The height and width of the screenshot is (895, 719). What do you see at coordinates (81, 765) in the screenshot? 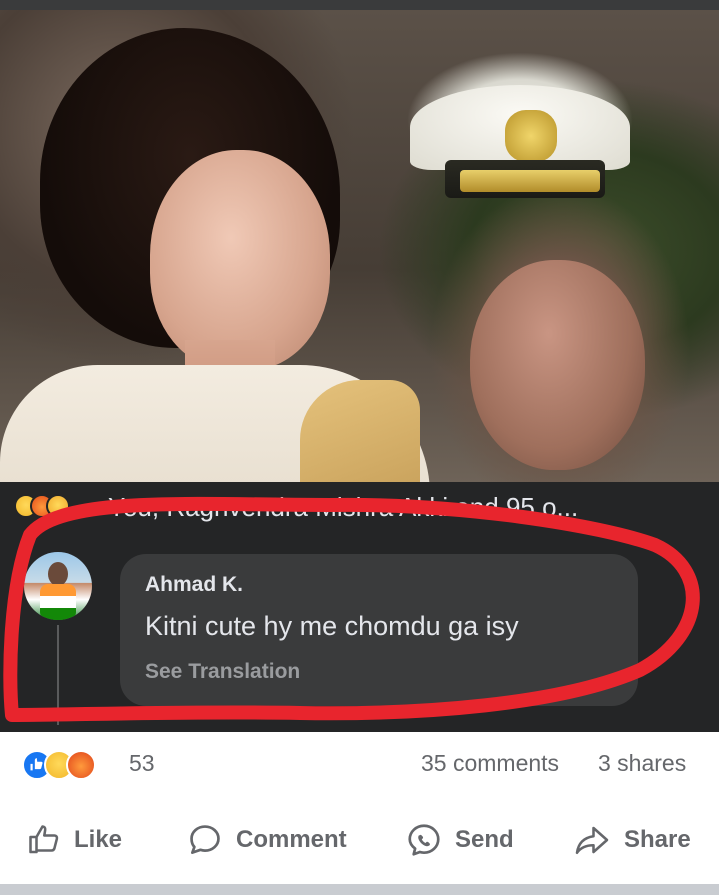
I see `angry-reaction-icon` at bounding box center [81, 765].